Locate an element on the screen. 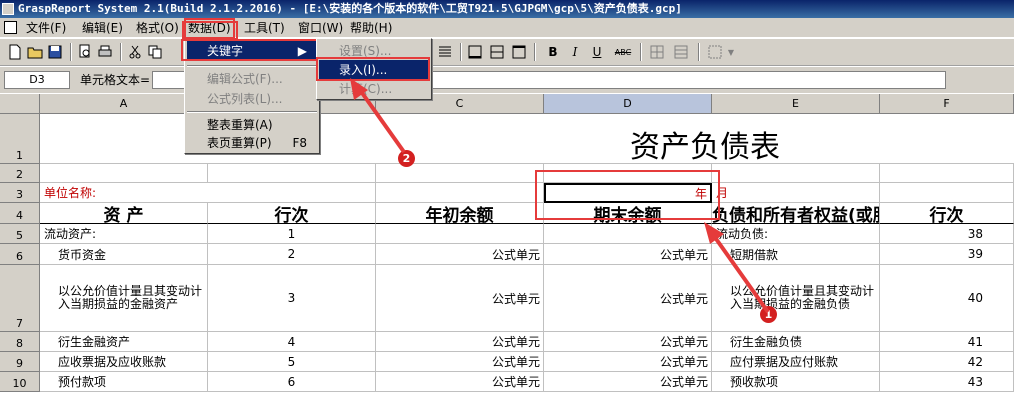 The image size is (1014, 396). corner-header is located at coordinates (20, 104).